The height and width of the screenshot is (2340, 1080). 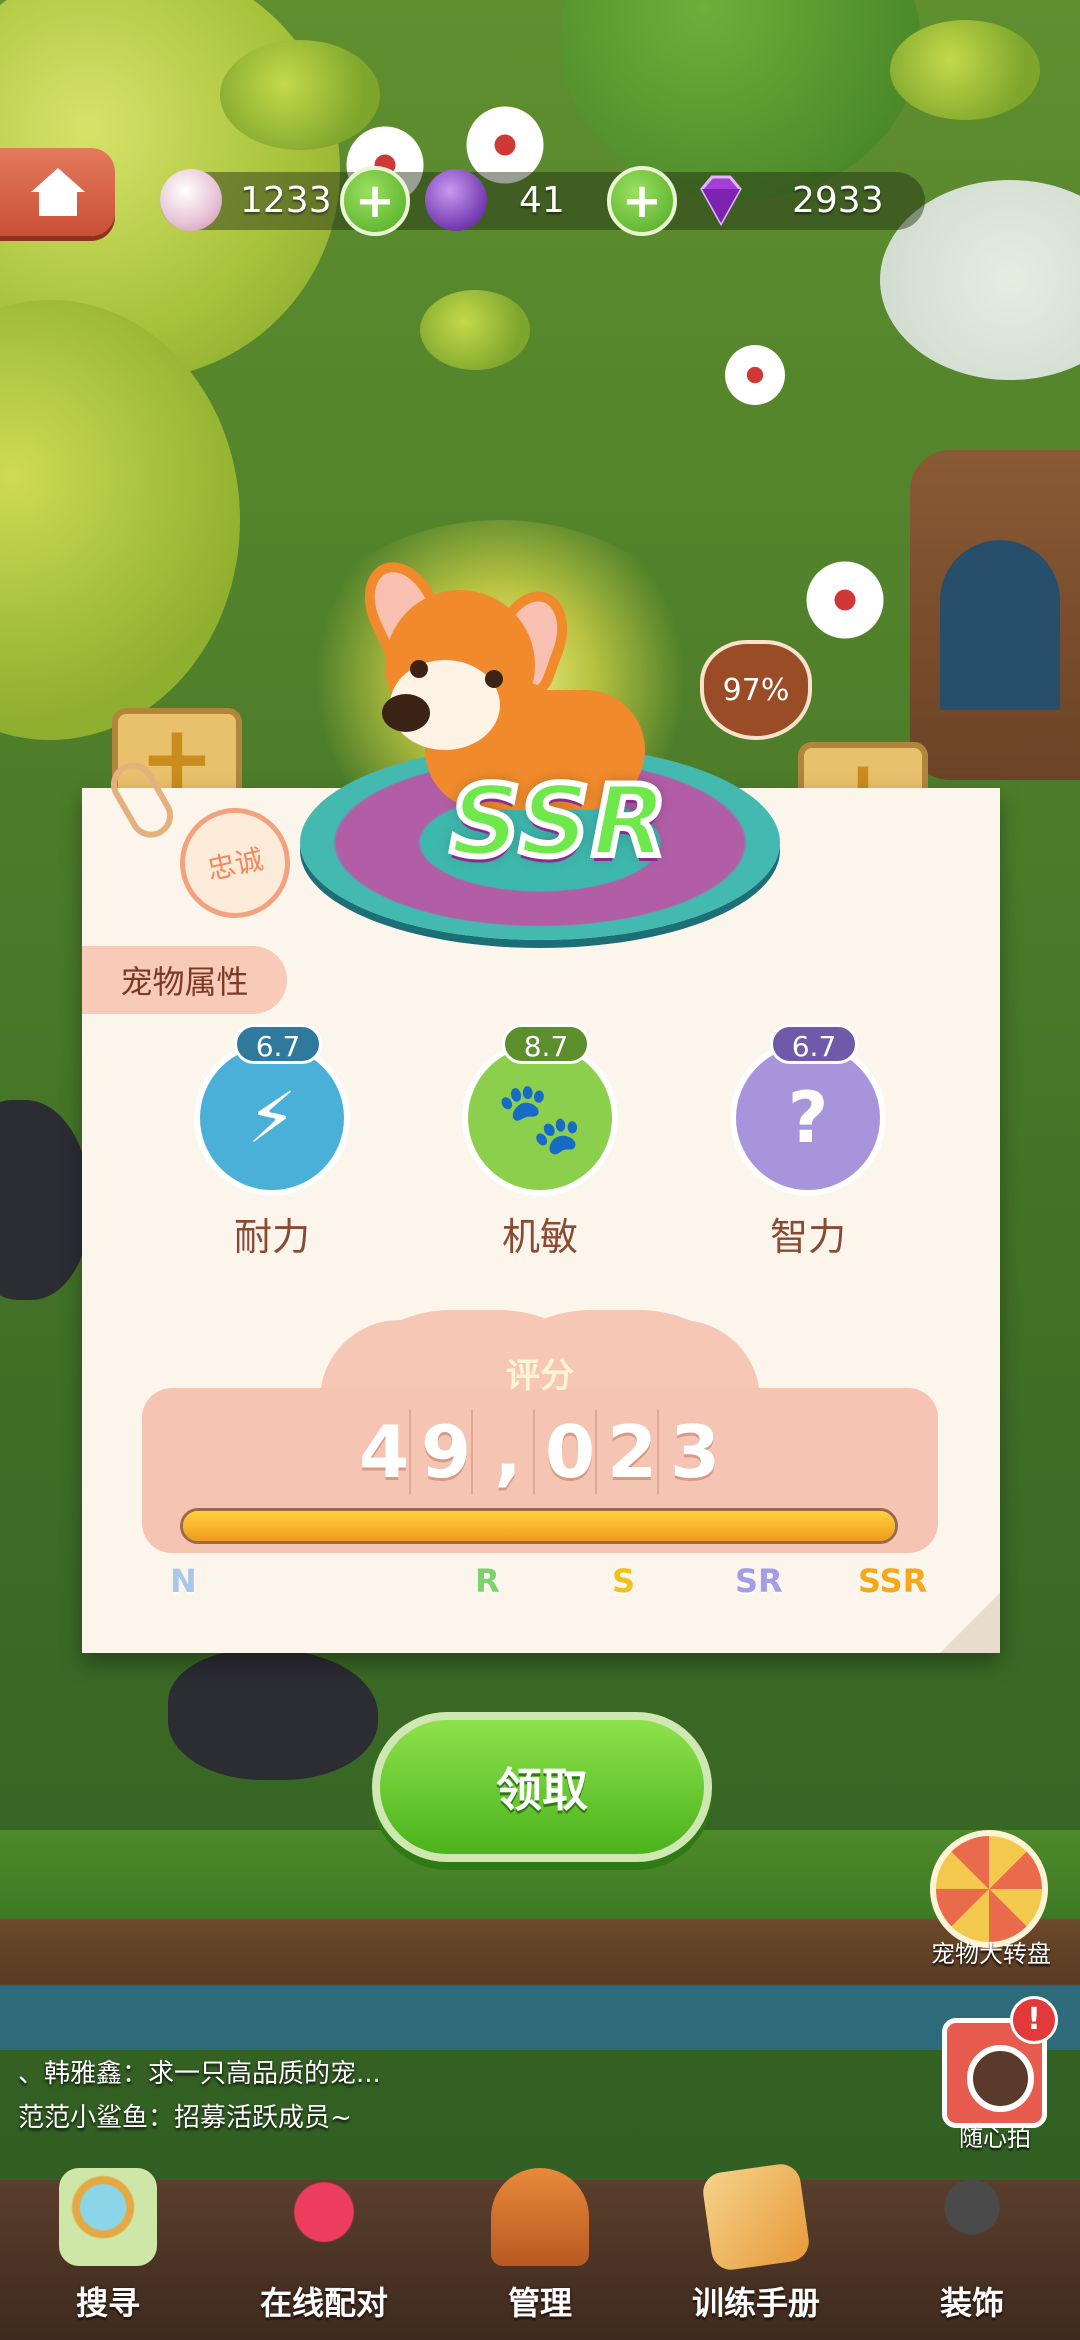 I want to click on potion-icon, so click(x=456, y=200).